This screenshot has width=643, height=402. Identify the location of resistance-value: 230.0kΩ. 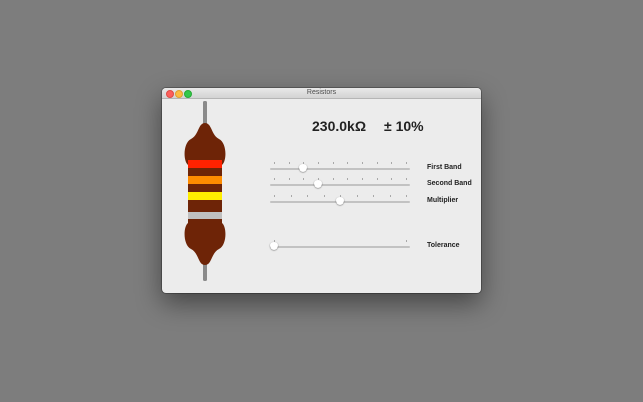
(339, 126).